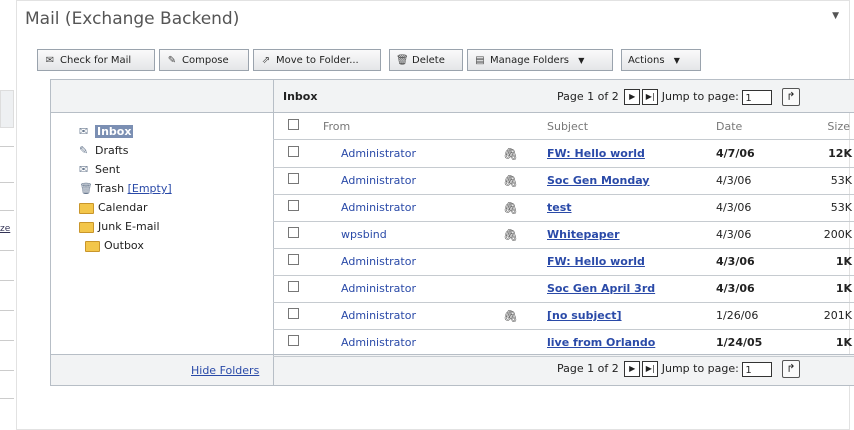 This screenshot has height=430, width=854. I want to click on empty-trash-link: [Empty], so click(150, 188).